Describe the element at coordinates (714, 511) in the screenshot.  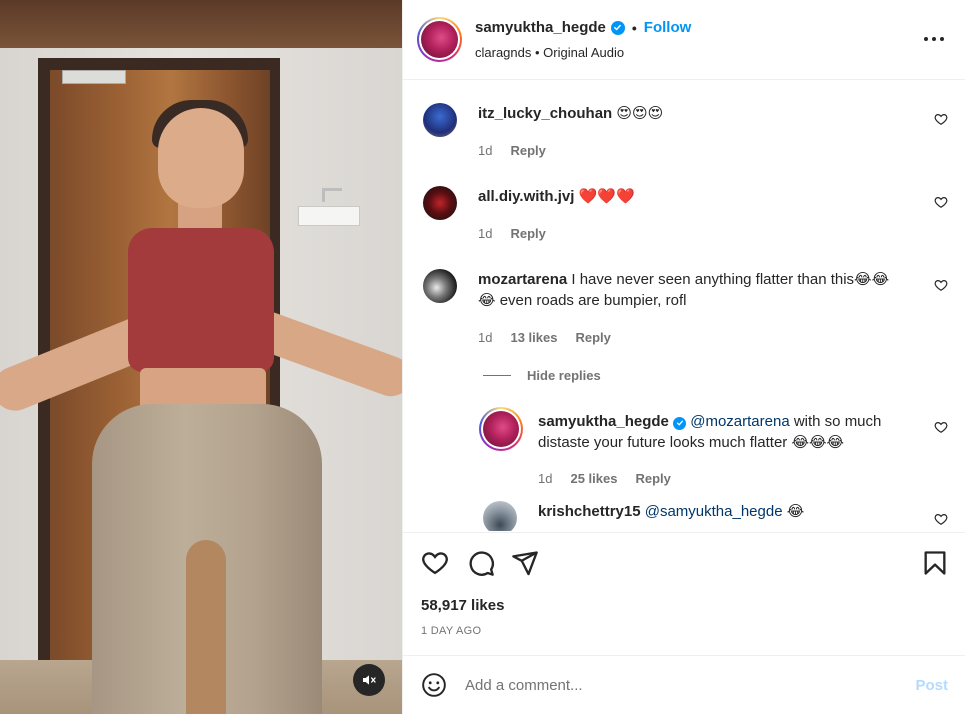
I see `reply-mention: @samyuktha_hegde` at that location.